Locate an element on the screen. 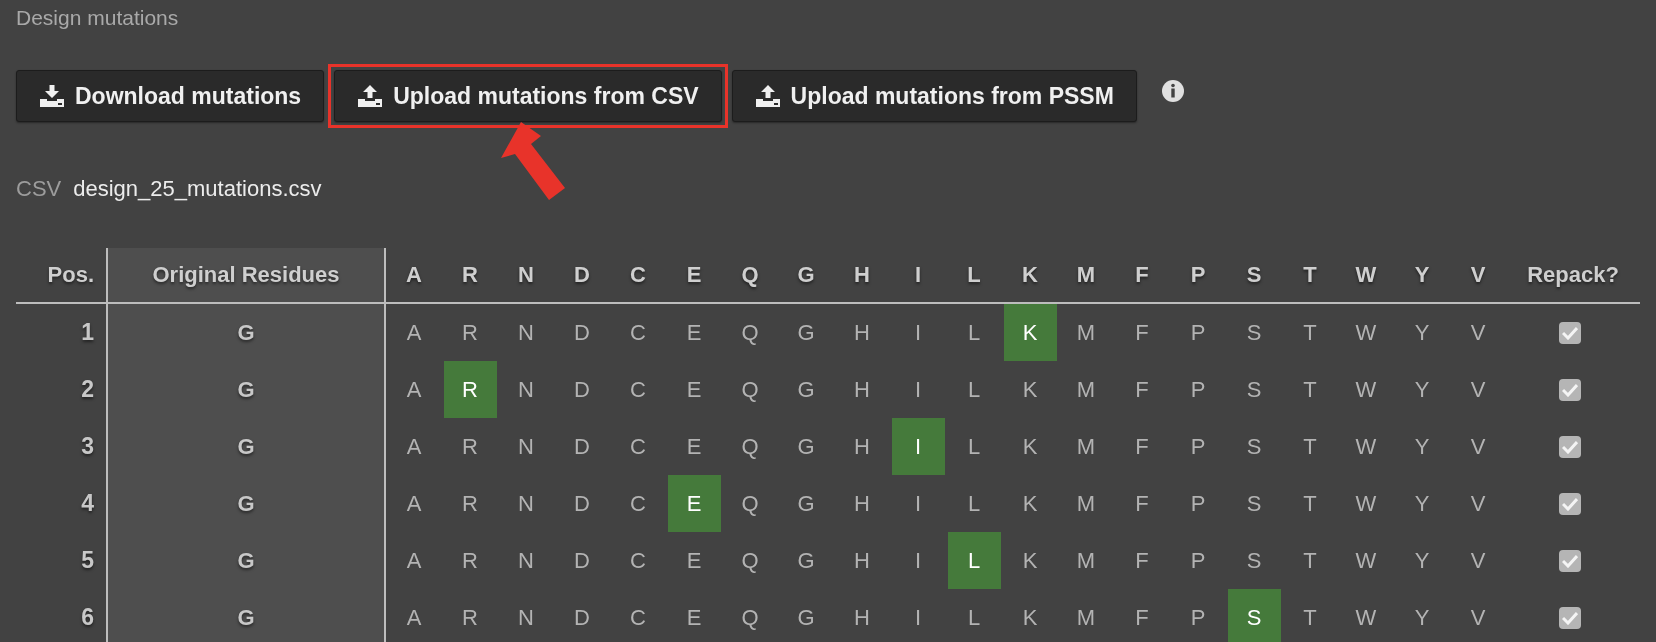 Image resolution: width=1656 pixels, height=642 pixels. info-icon is located at coordinates (1172, 91).